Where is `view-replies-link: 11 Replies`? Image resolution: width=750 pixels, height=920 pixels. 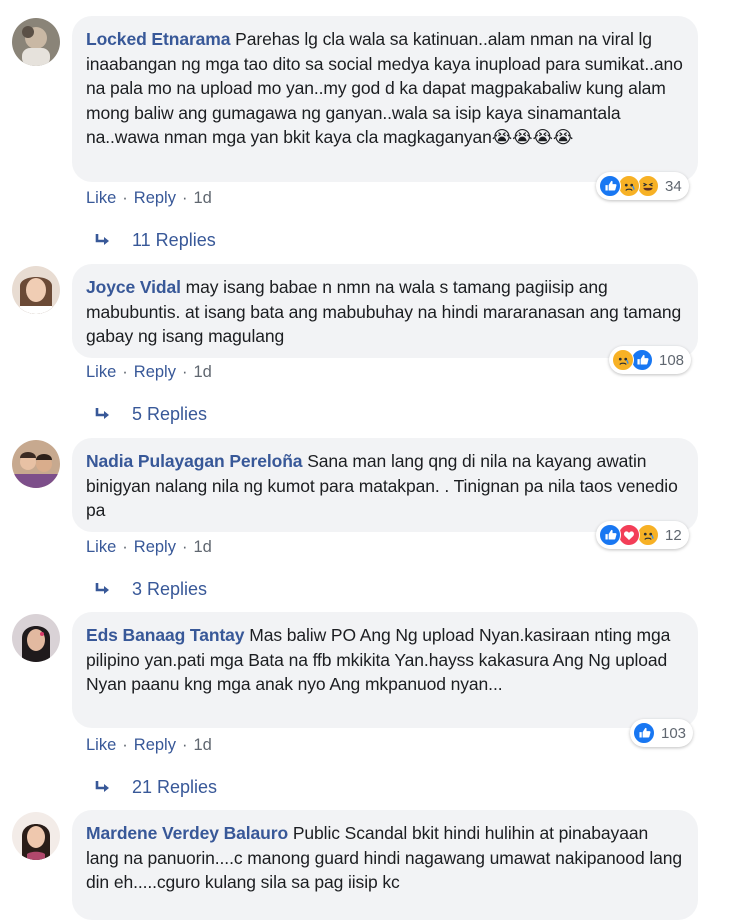 view-replies-link: 11 Replies is located at coordinates (155, 240).